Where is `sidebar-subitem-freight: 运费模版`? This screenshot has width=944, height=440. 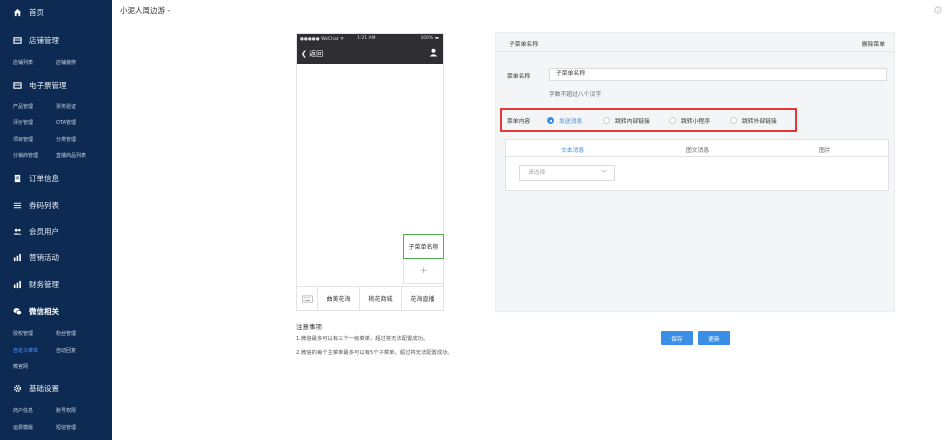 sidebar-subitem-freight: 运费模版 is located at coordinates (23, 427).